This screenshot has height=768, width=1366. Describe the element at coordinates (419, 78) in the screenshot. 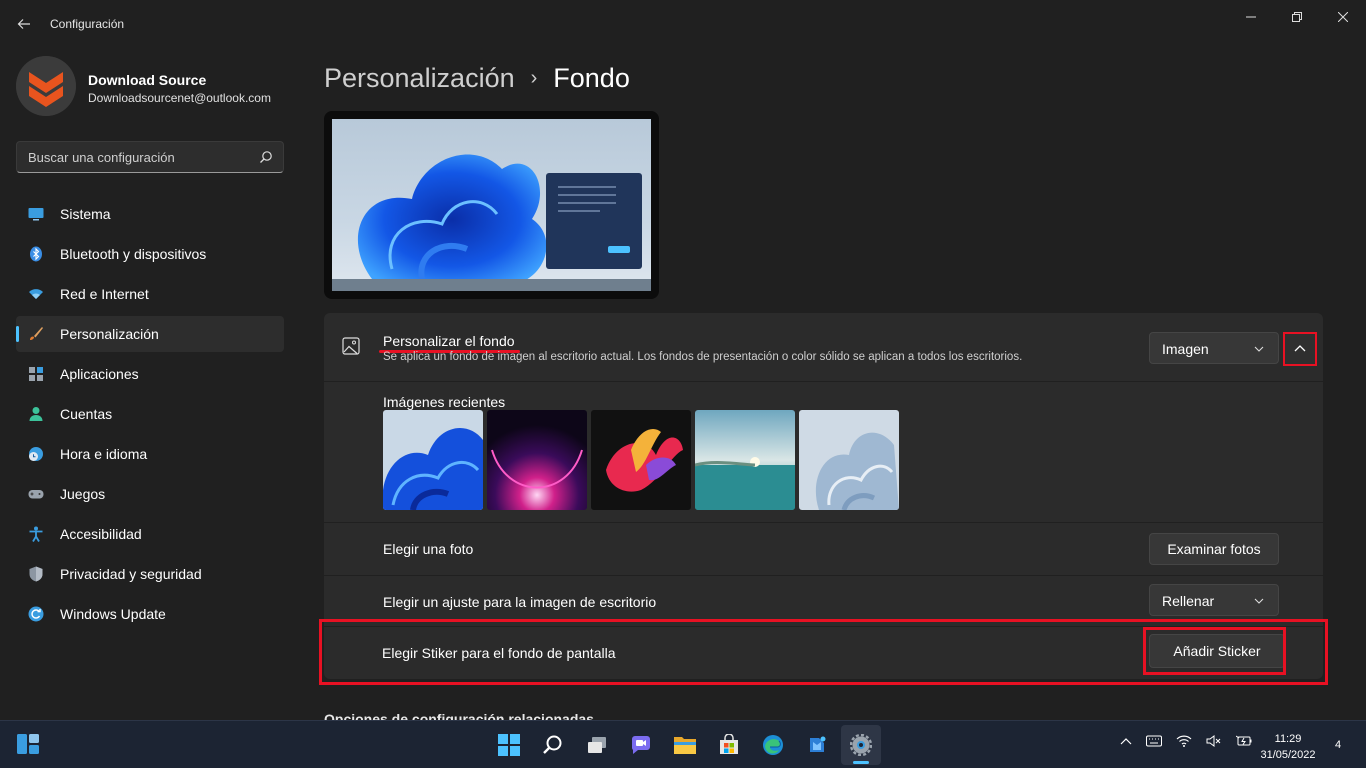

I see `breadcrumb-parent: Personalización` at that location.